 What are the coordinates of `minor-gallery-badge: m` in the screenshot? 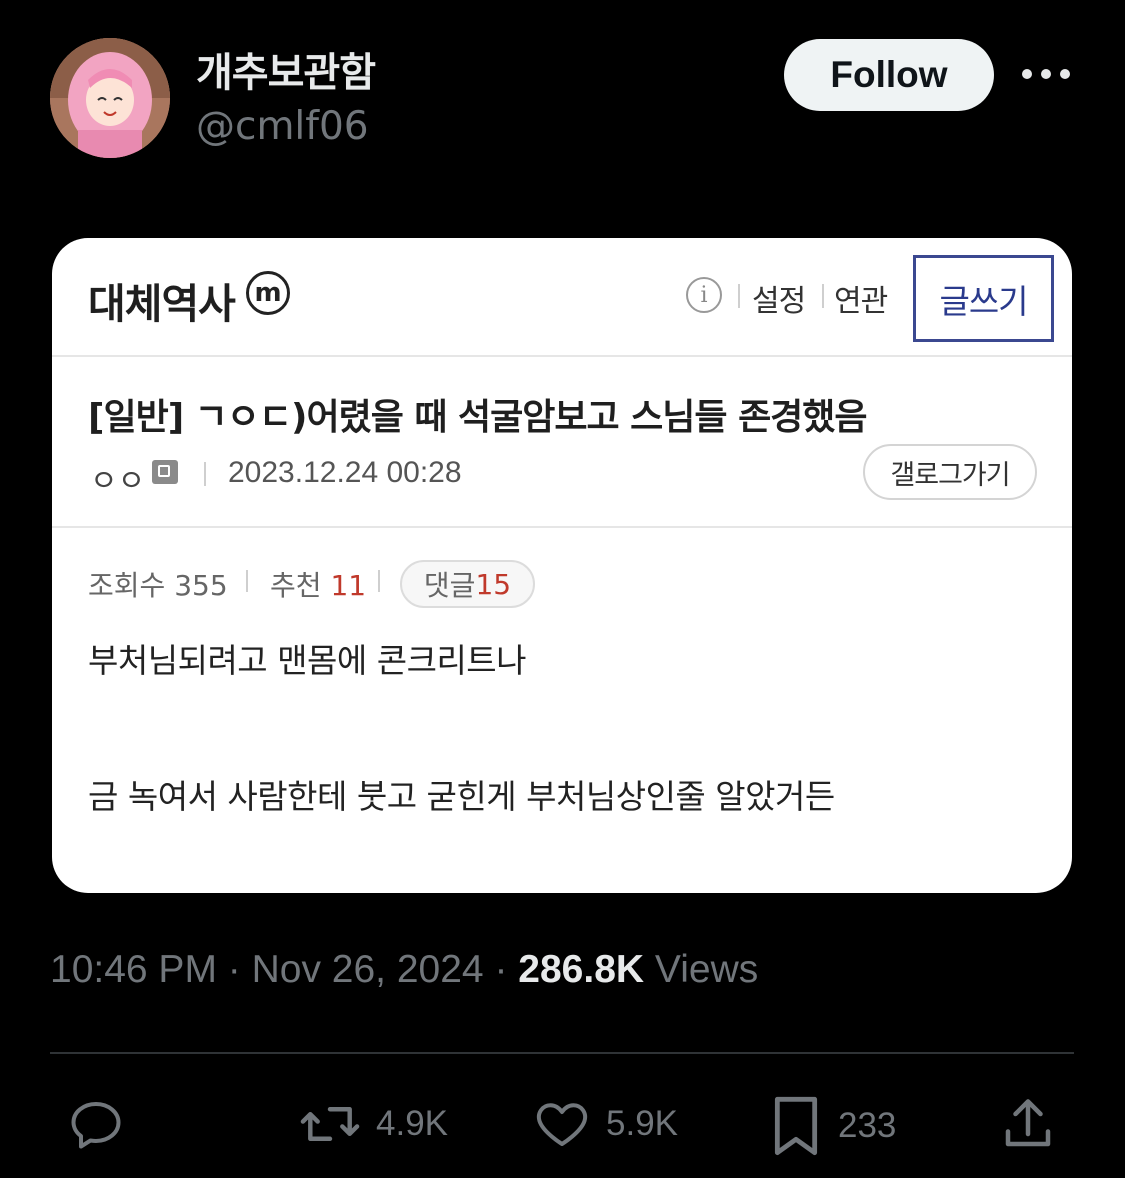 It's located at (268, 293).